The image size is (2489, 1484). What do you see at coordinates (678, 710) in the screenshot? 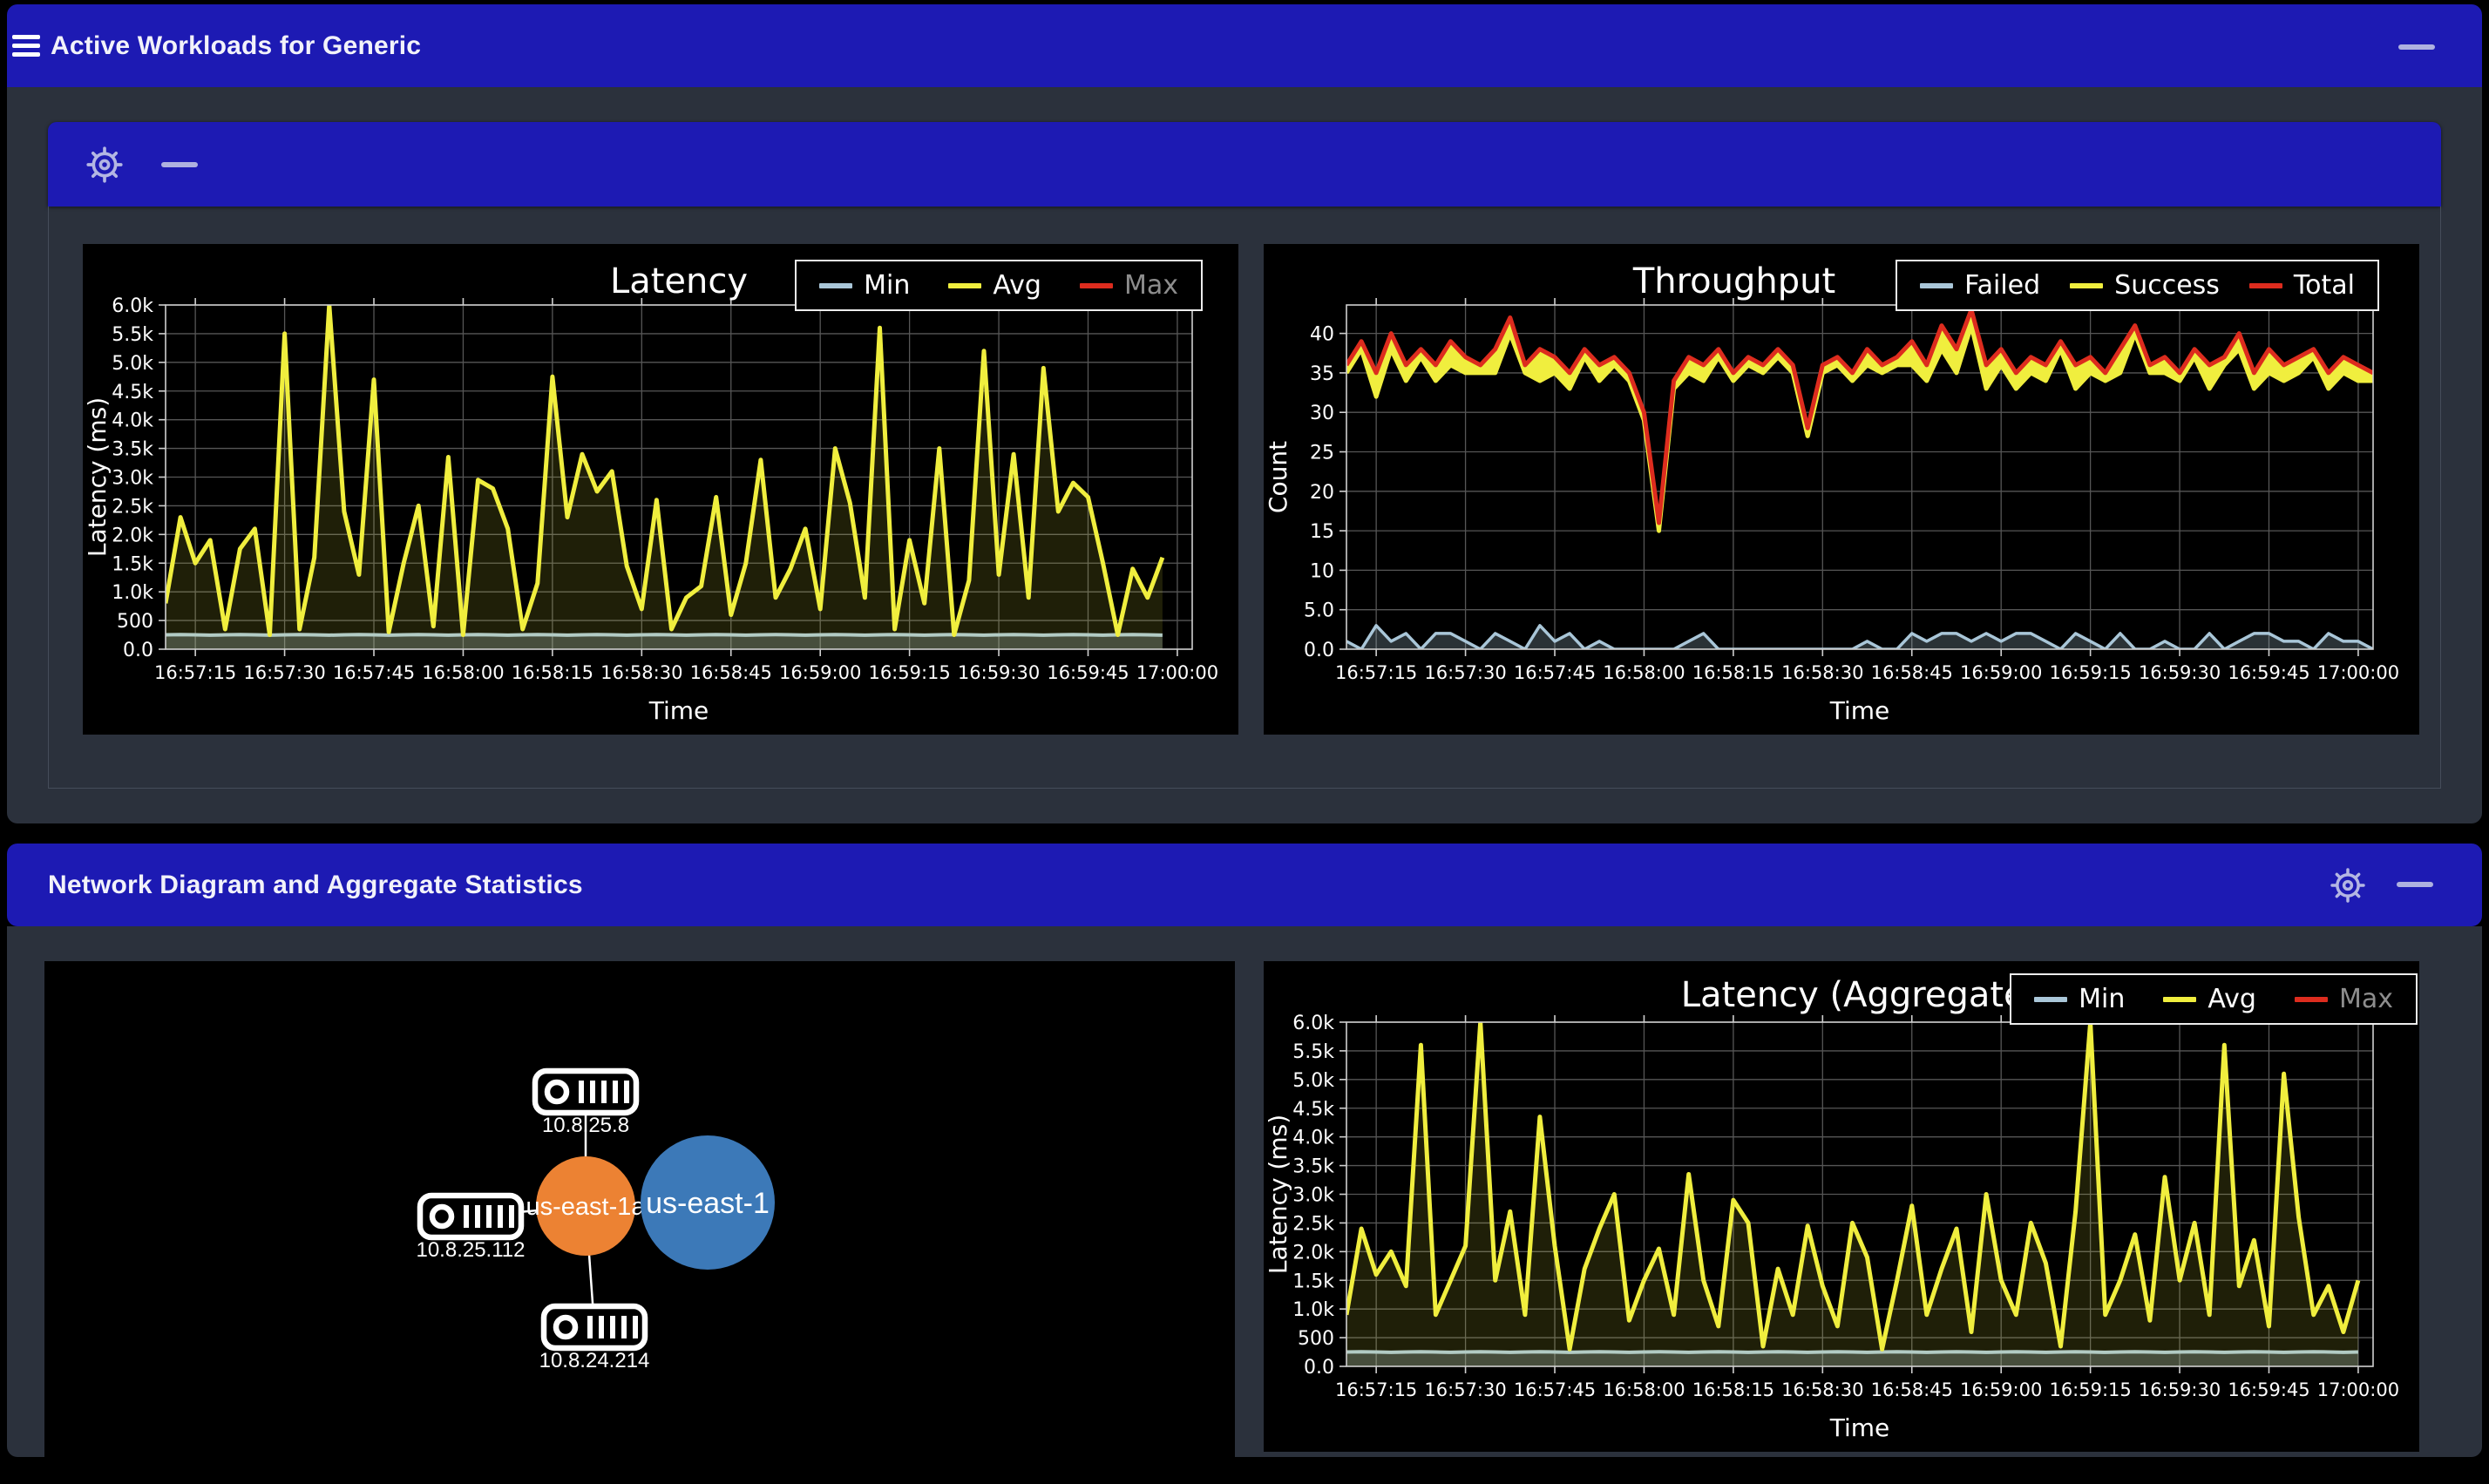
I see `svg-text: Time` at bounding box center [678, 710].